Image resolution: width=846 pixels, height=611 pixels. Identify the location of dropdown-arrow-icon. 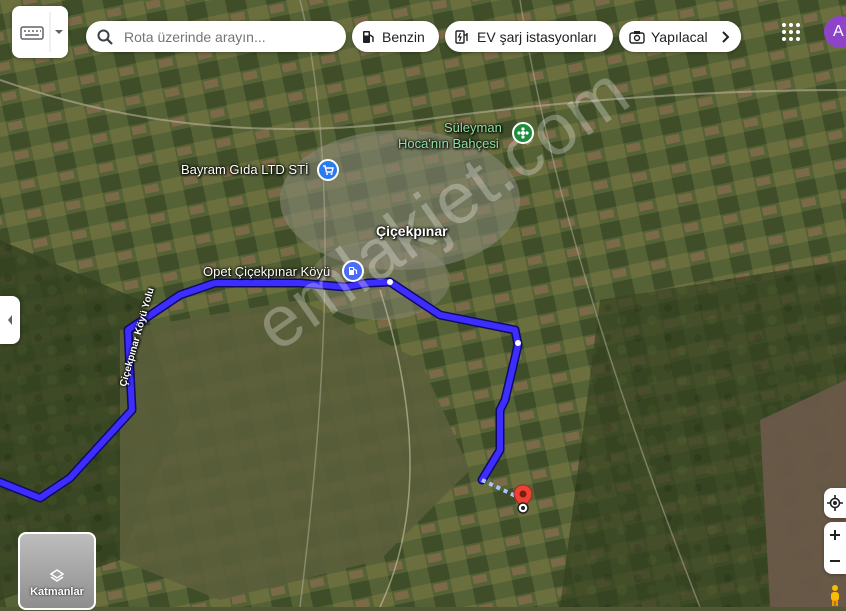
(59, 32).